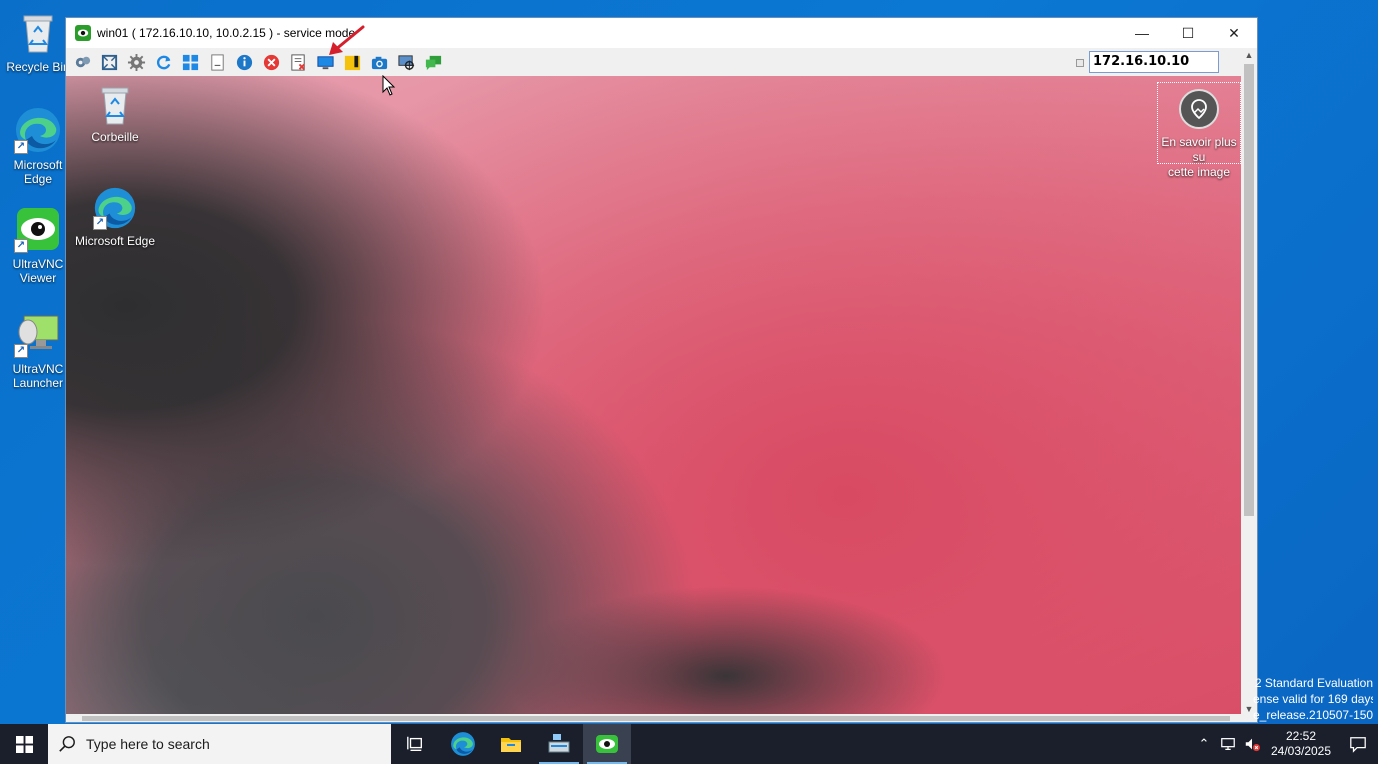 The width and height of the screenshot is (1378, 764). I want to click on taskbar-search-box: Type here to search, so click(219, 744).